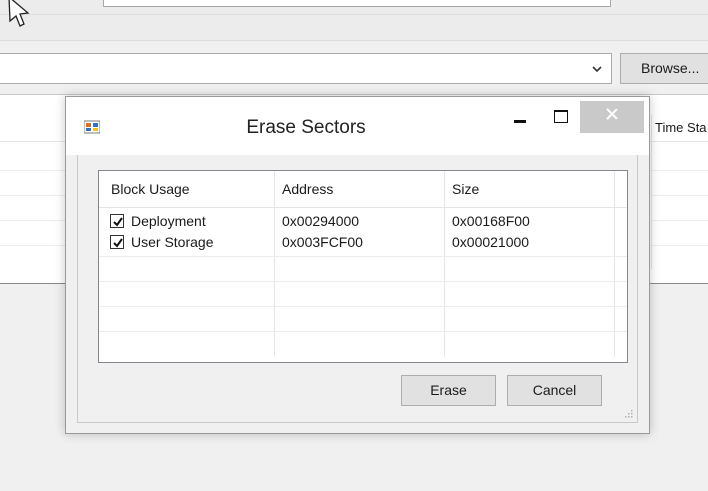 The width and height of the screenshot is (708, 491). What do you see at coordinates (612, 117) in the screenshot?
I see `close-icon` at bounding box center [612, 117].